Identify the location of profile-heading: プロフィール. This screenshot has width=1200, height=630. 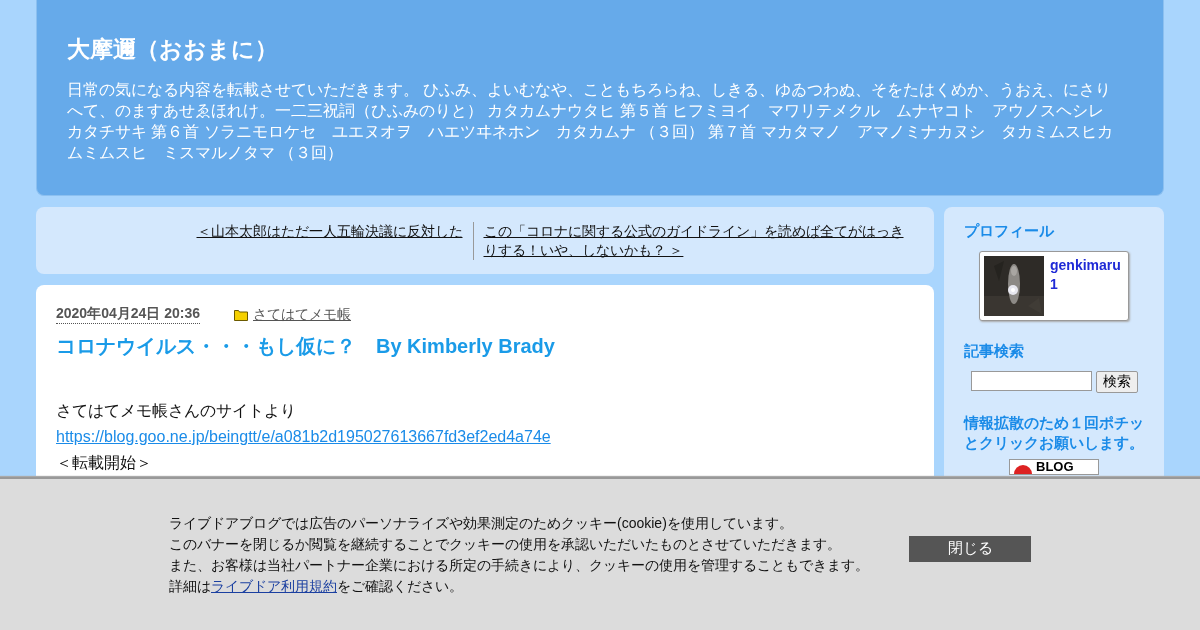
(1009, 231).